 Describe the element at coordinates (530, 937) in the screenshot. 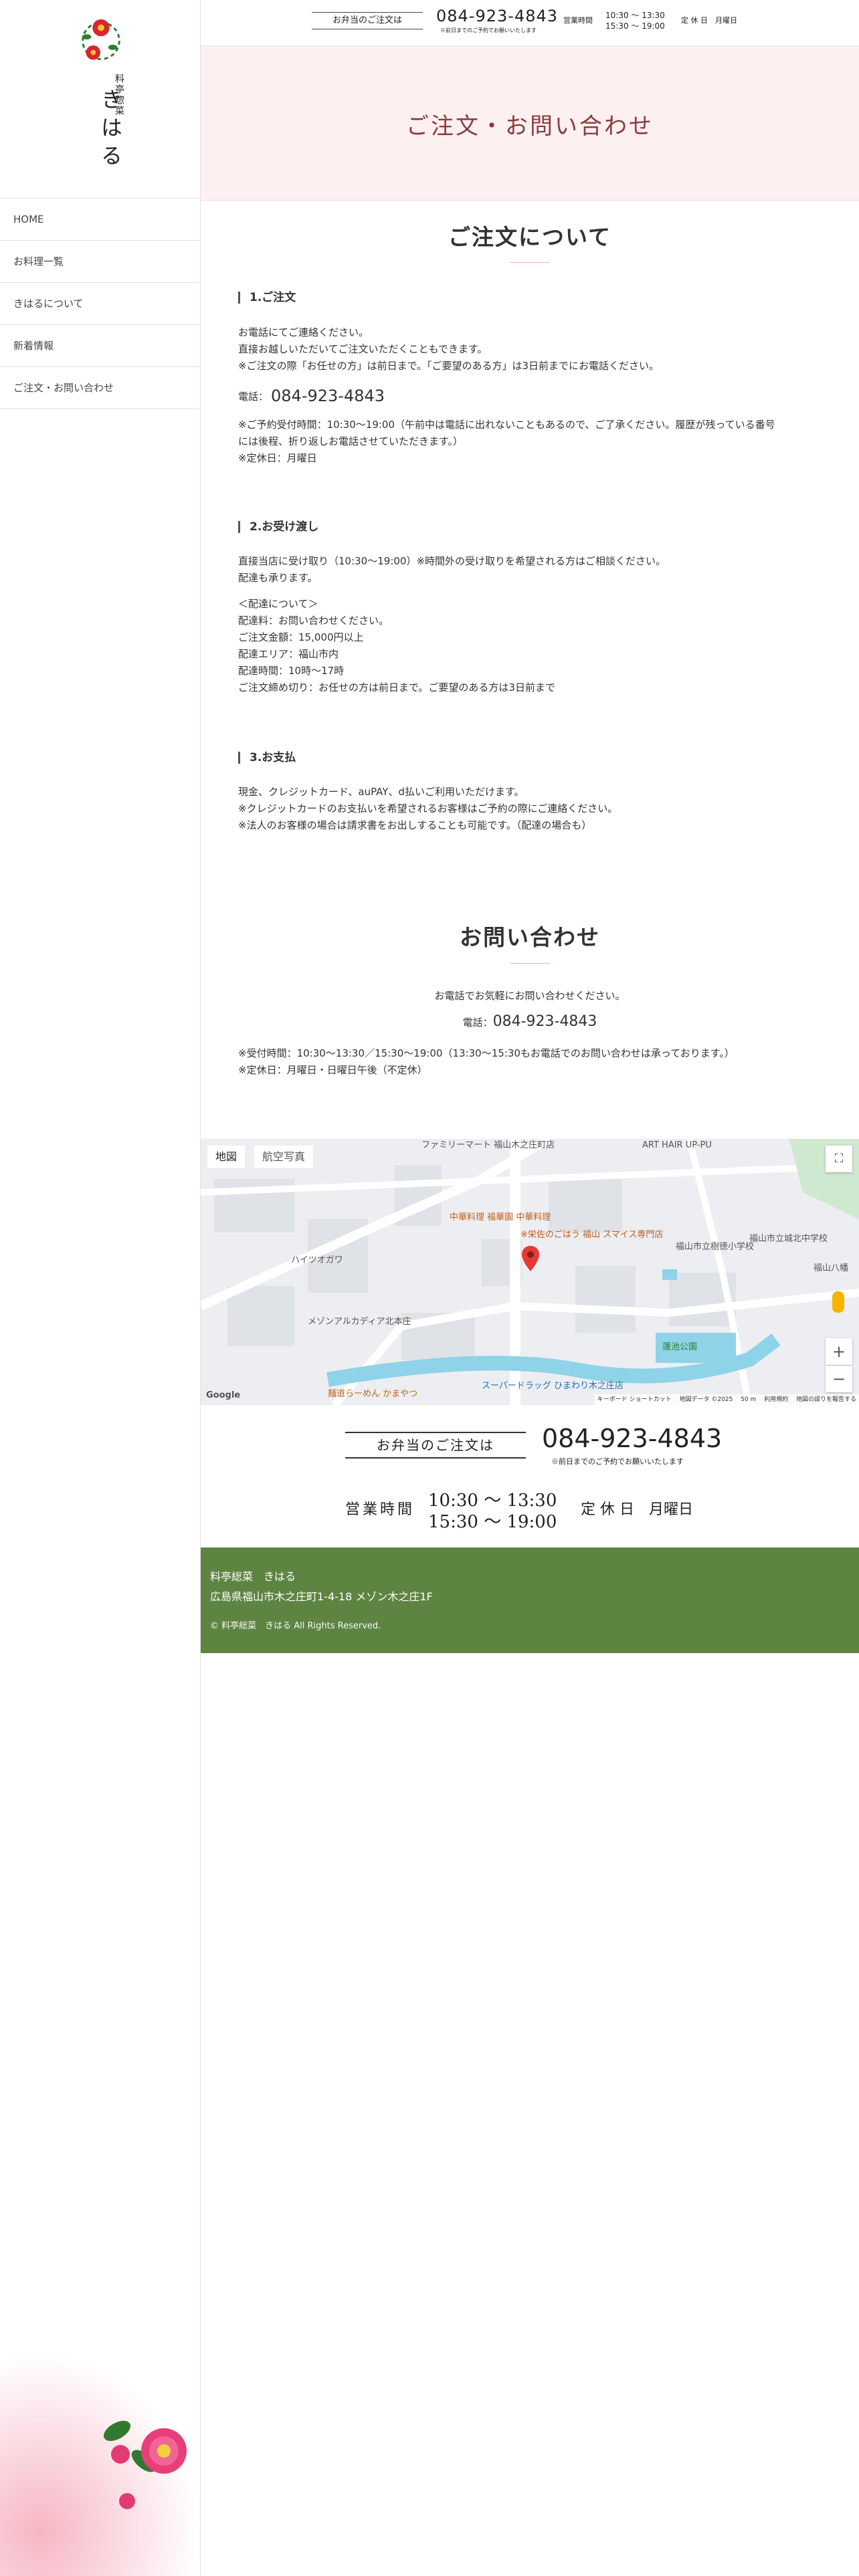

I see `contact-section-title: お問い合わせ` at that location.